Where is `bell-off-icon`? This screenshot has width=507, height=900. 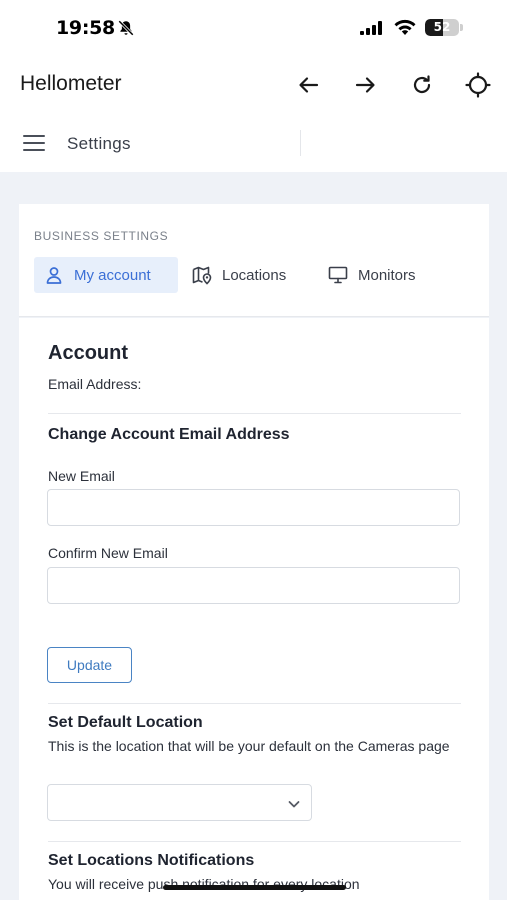
bell-off-icon is located at coordinates (126, 28).